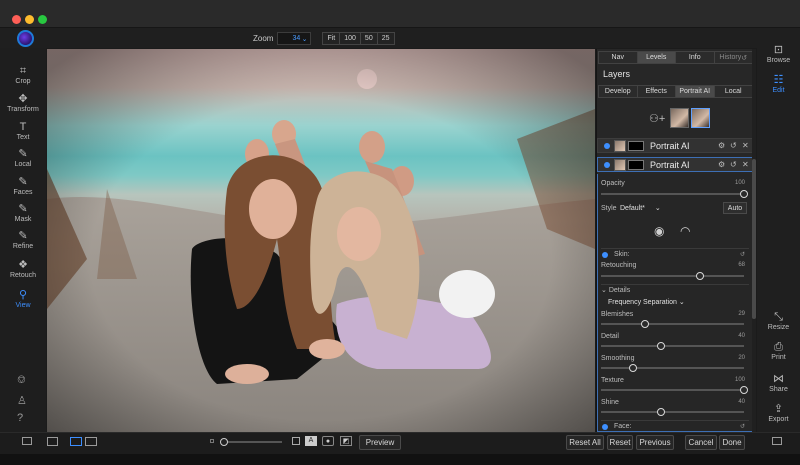  Describe the element at coordinates (23, 295) in the screenshot. I see `view-icon: ⚲` at that location.